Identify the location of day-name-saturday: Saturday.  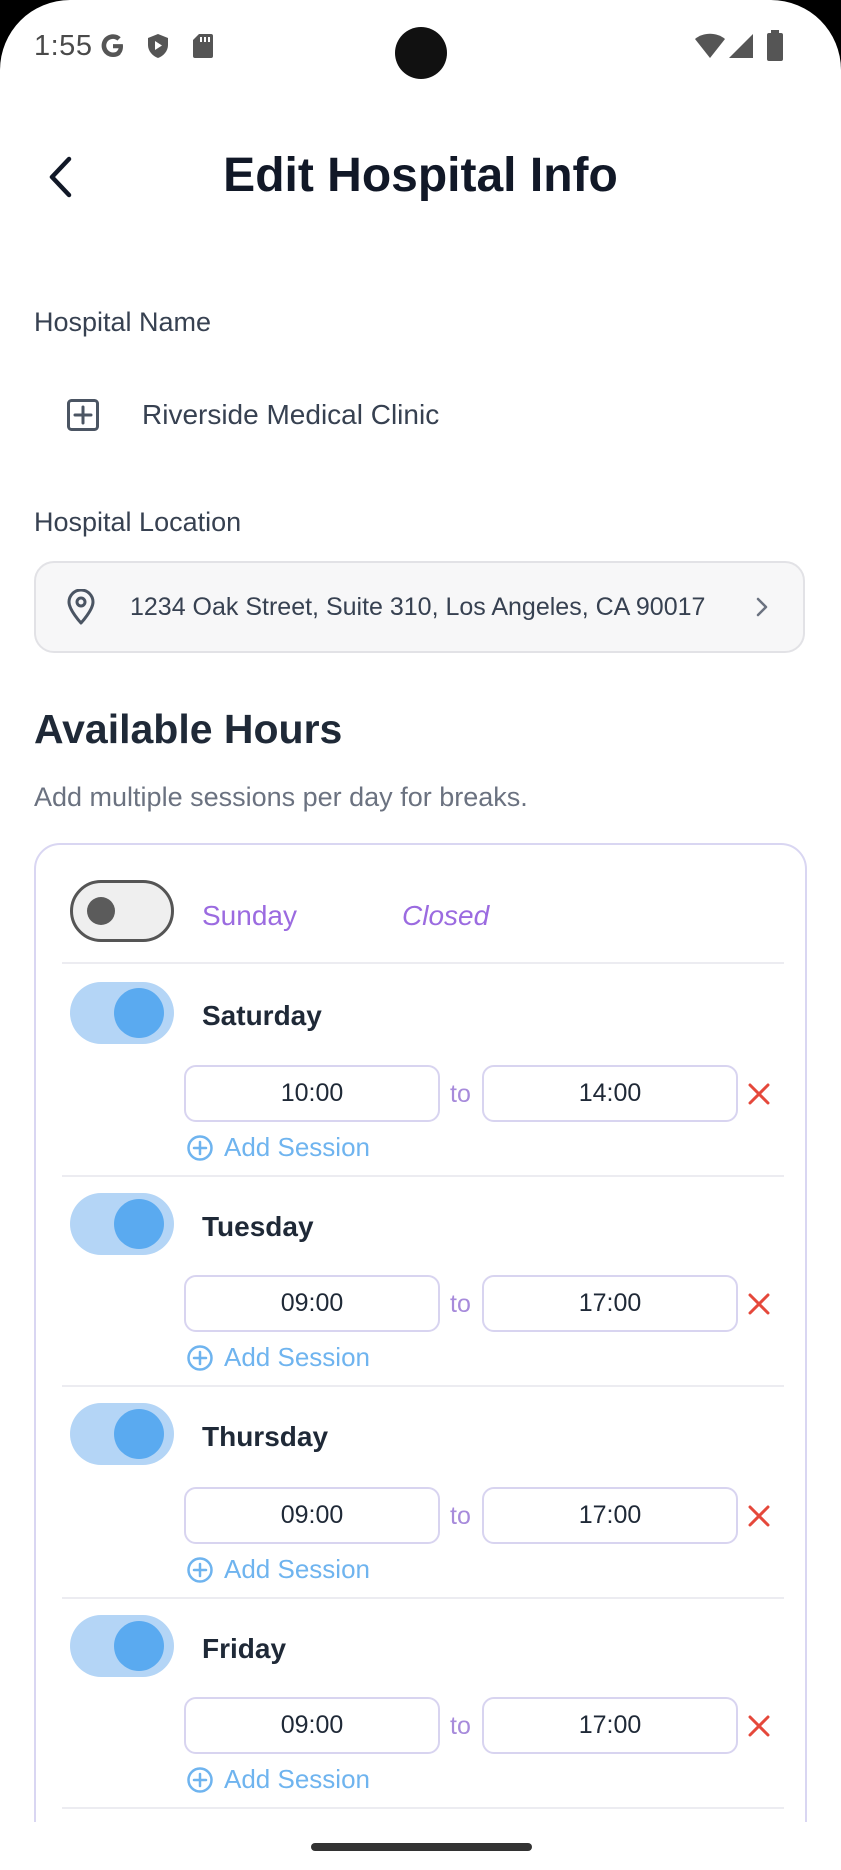
(262, 1015).